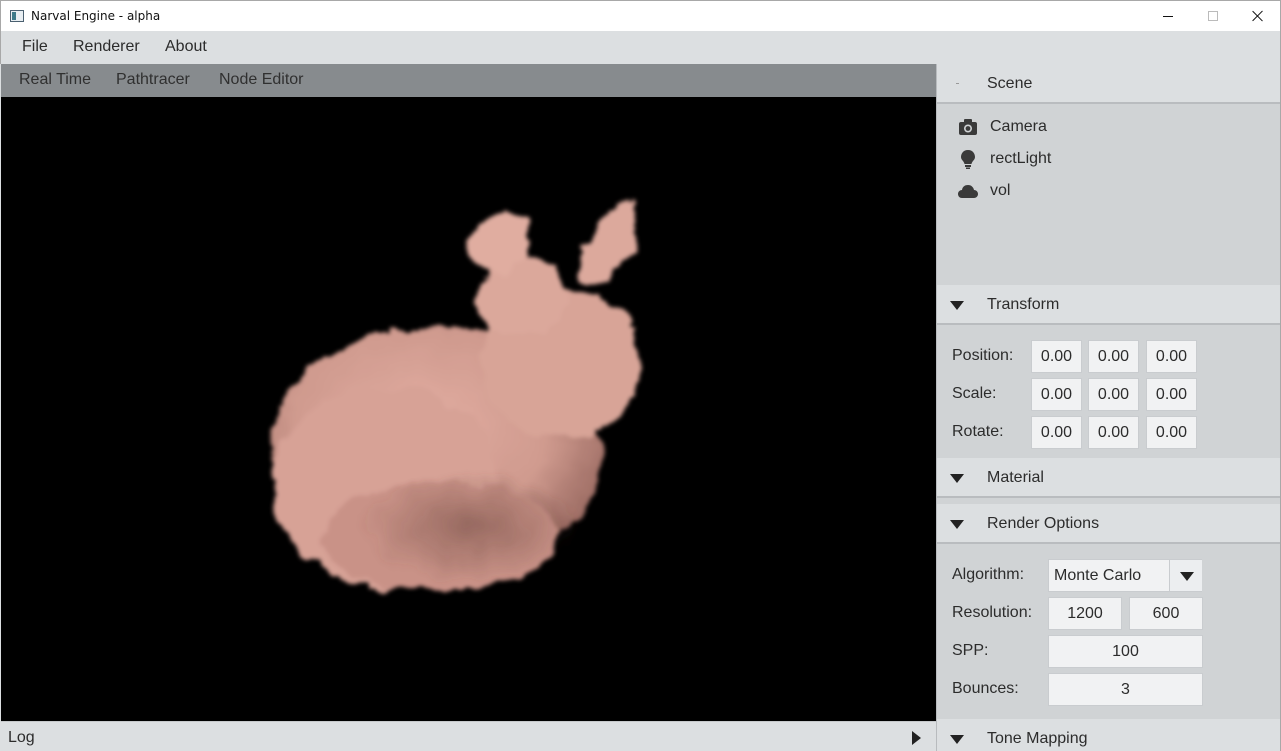 This screenshot has height=751, width=1281. What do you see at coordinates (1021, 158) in the screenshot?
I see `scene-item-label: rectLight` at bounding box center [1021, 158].